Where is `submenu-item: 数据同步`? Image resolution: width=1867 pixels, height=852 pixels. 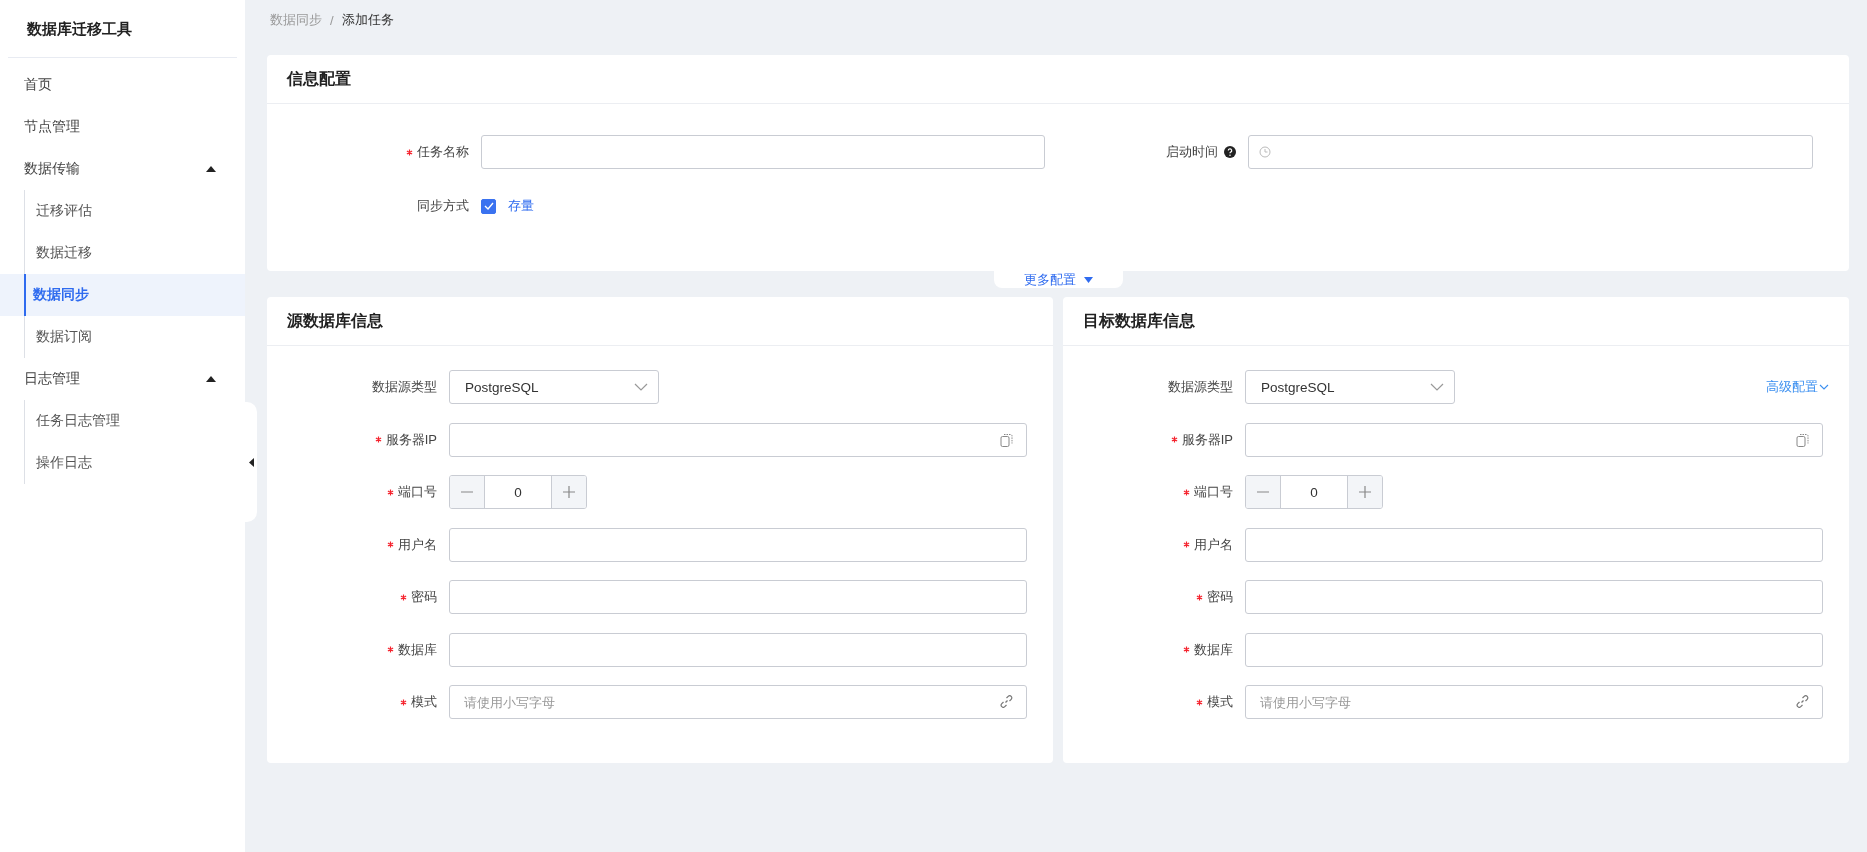 submenu-item: 数据同步 is located at coordinates (122, 295).